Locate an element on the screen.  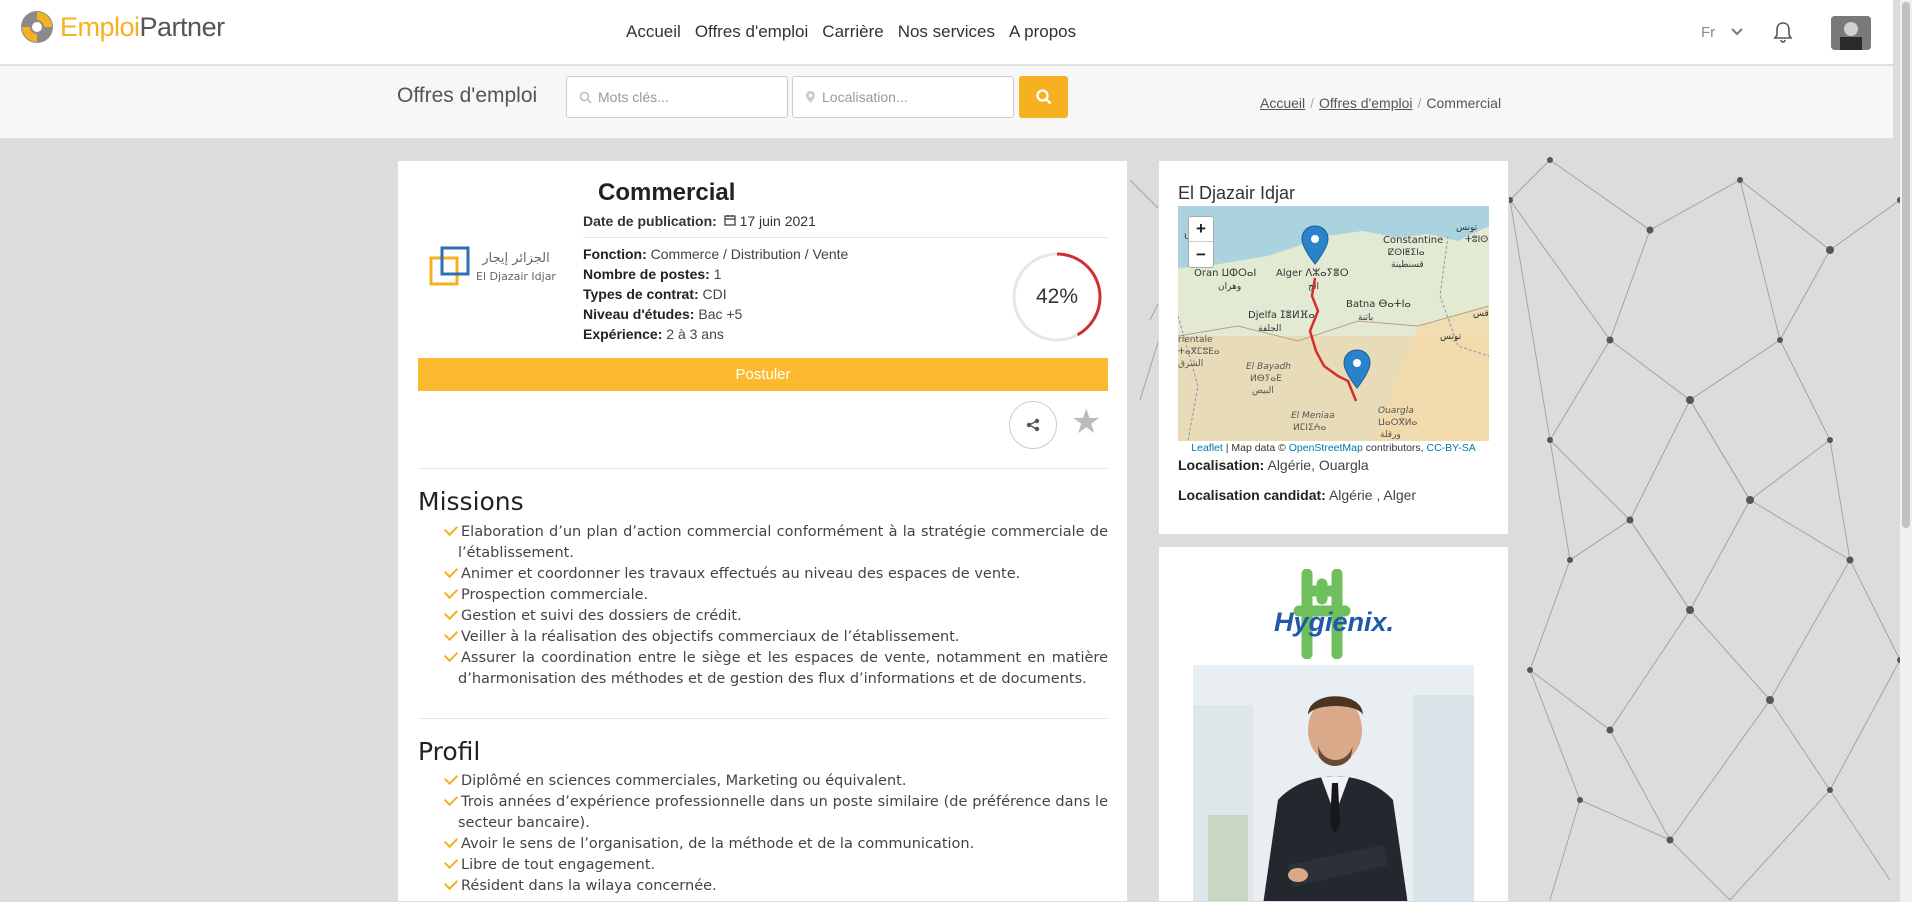
publication-value: 17 juin 2021 is located at coordinates (777, 221).